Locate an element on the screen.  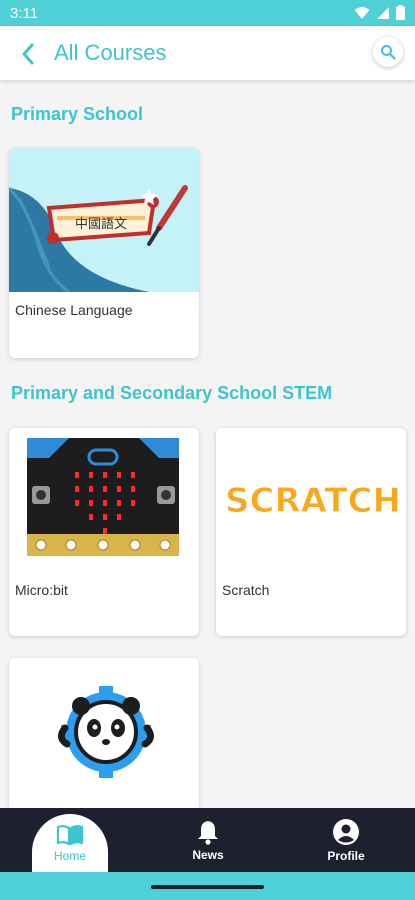
course-label: Micro:bit is located at coordinates (41, 590).